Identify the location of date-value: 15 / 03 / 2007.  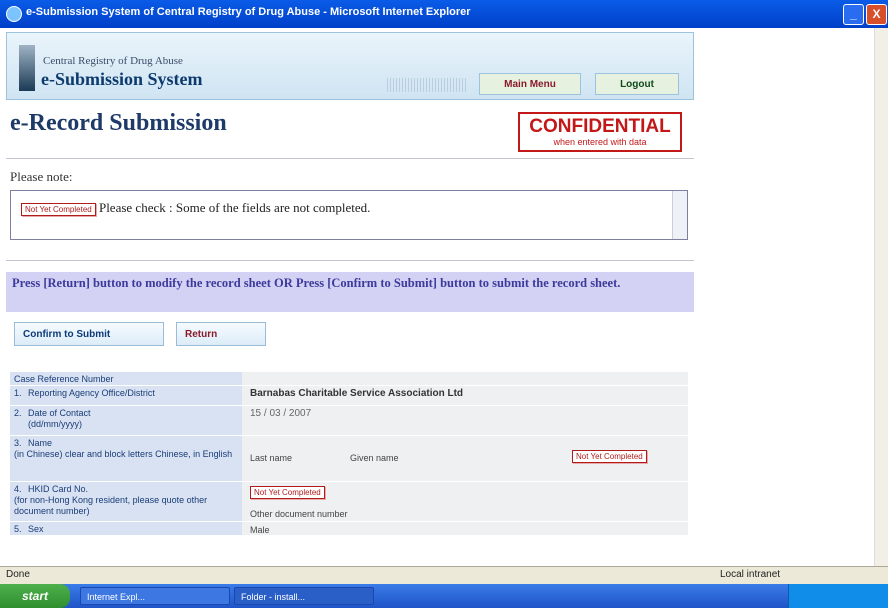
(465, 421).